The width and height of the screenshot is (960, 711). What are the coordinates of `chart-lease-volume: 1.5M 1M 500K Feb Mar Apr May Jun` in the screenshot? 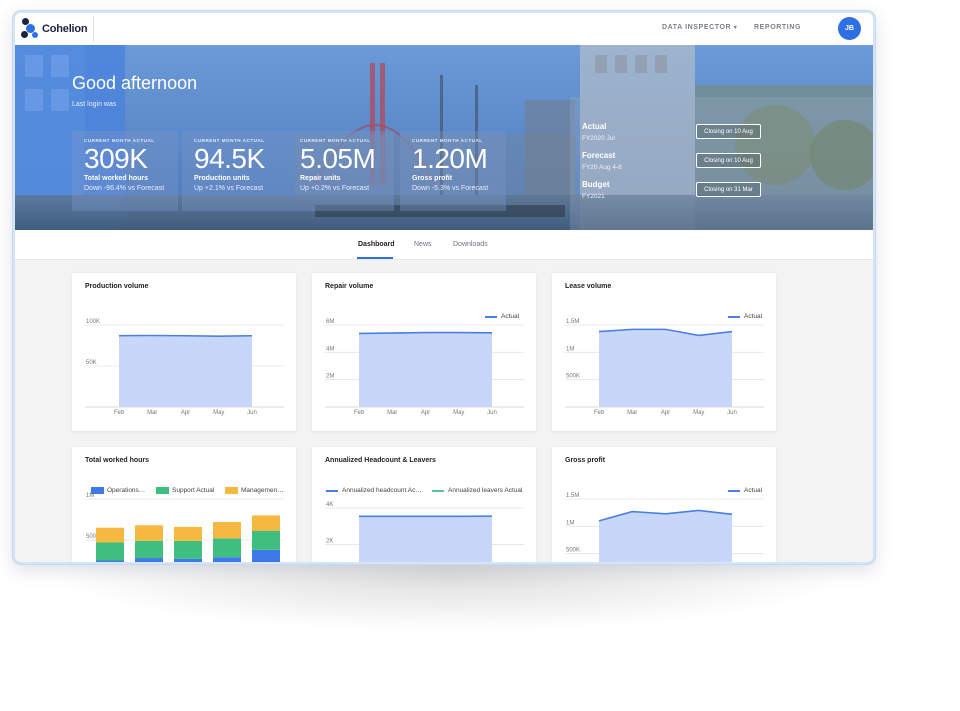 It's located at (664, 367).